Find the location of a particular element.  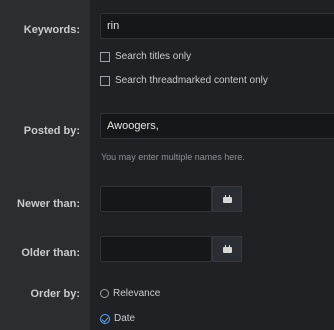

search-threadmarked-label: Search threadmarked content only is located at coordinates (191, 80).